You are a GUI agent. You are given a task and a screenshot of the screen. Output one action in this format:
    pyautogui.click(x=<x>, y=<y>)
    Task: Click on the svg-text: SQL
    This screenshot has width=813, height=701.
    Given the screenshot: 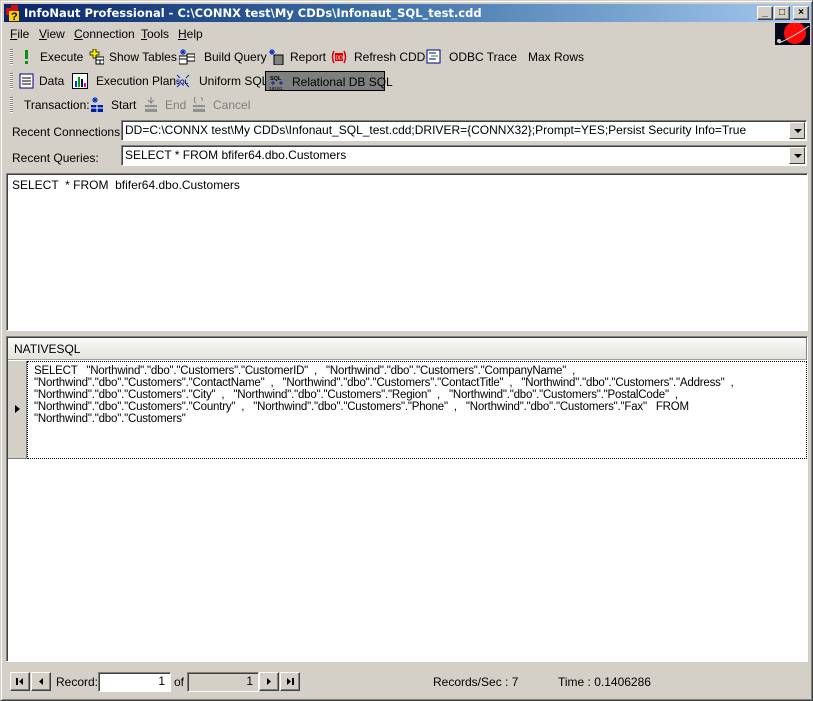 What is the action you would take?
    pyautogui.click(x=276, y=79)
    